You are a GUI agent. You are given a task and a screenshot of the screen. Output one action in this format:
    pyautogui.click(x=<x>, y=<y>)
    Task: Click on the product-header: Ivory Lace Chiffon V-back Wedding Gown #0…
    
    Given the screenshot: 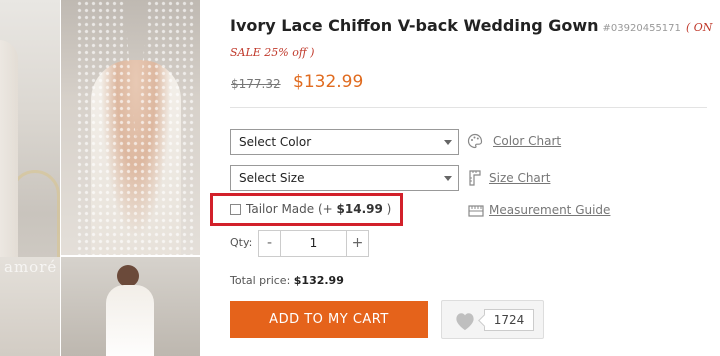 What is the action you would take?
    pyautogui.click(x=475, y=39)
    